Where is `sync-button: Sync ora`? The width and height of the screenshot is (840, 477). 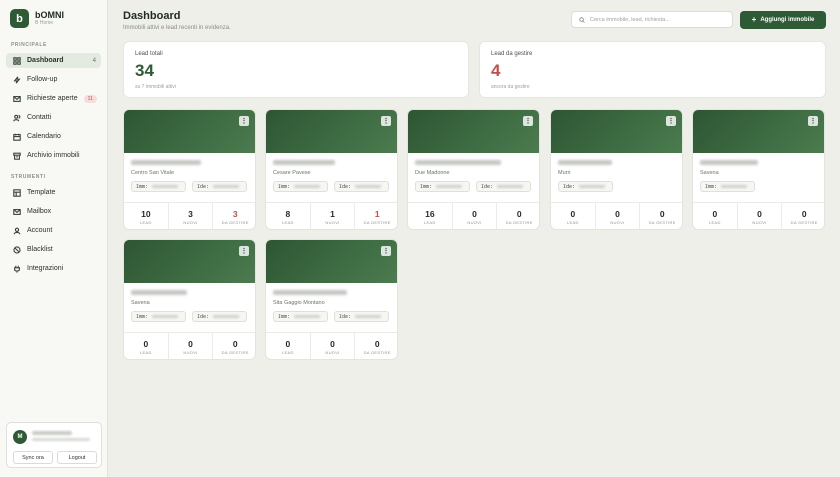 sync-button: Sync ora is located at coordinates (33, 457).